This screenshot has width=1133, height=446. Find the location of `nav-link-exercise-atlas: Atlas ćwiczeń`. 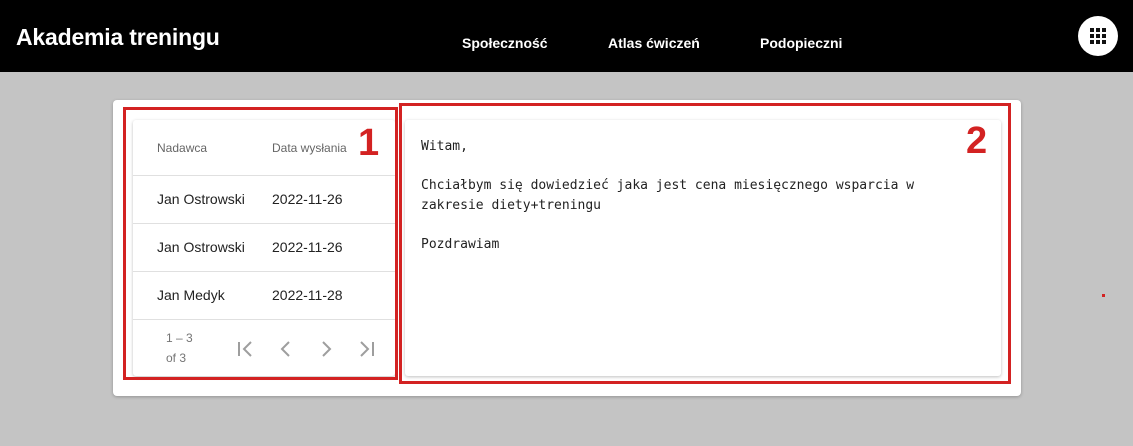

nav-link-exercise-atlas: Atlas ćwiczeń is located at coordinates (654, 43).